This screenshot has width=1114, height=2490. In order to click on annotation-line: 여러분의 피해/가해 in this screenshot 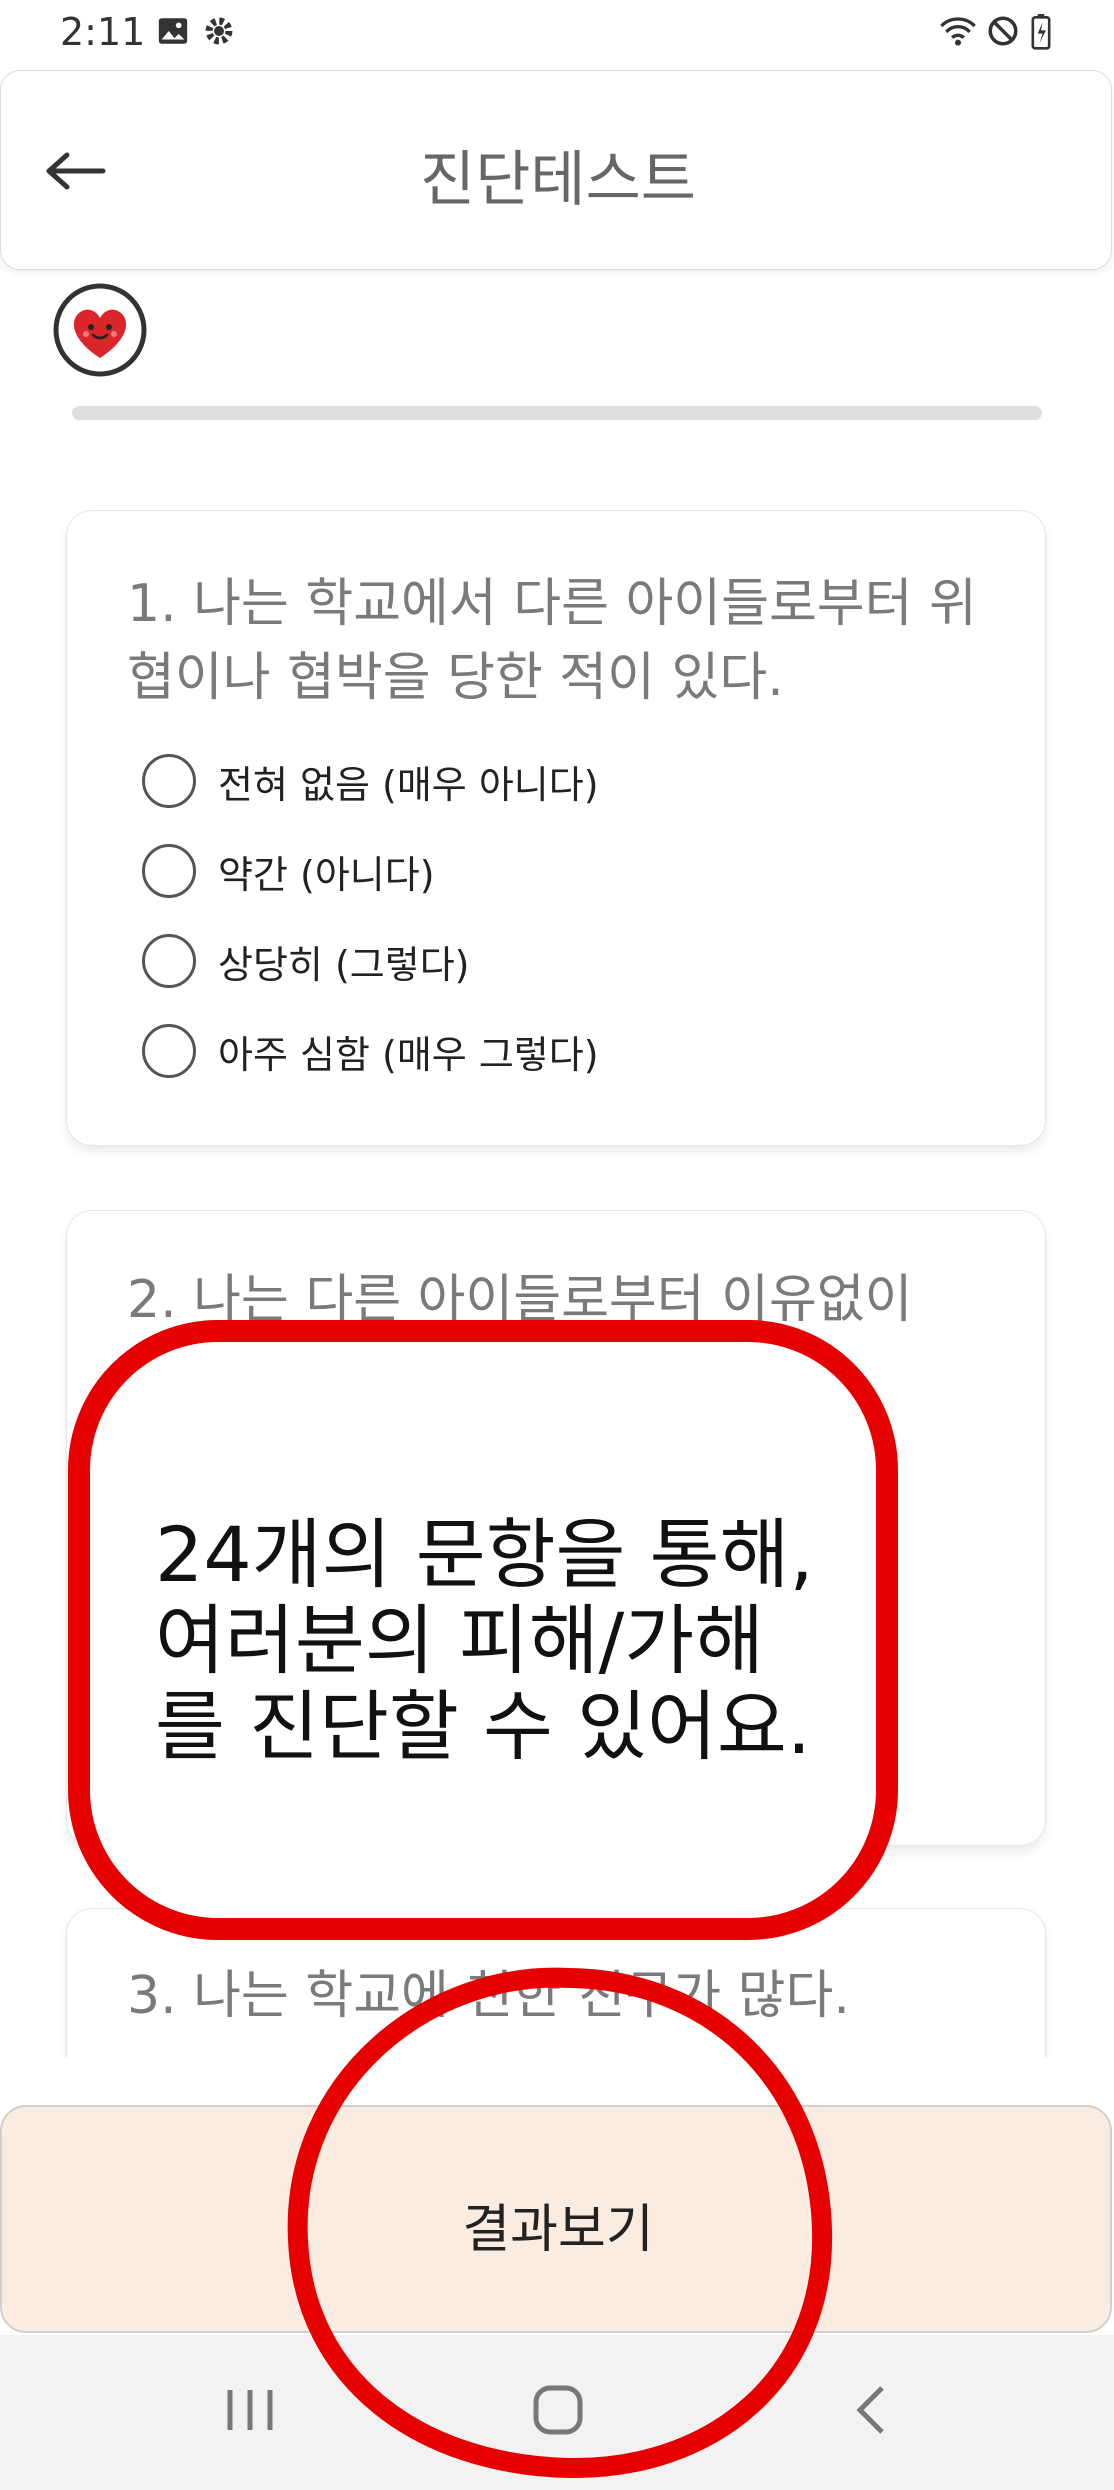, I will do `click(460, 1640)`.